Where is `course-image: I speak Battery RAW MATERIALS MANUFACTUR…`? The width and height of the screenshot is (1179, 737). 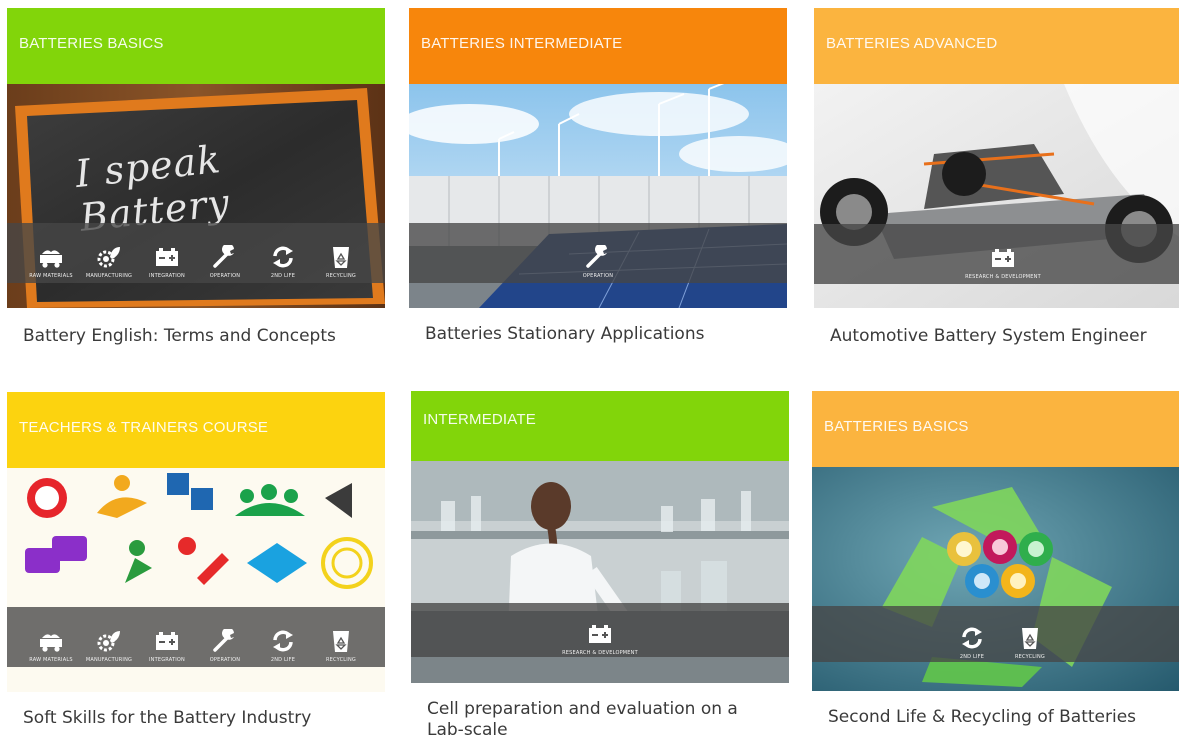 course-image: I speak Battery RAW MATERIALS MANUFACTUR… is located at coordinates (196, 196).